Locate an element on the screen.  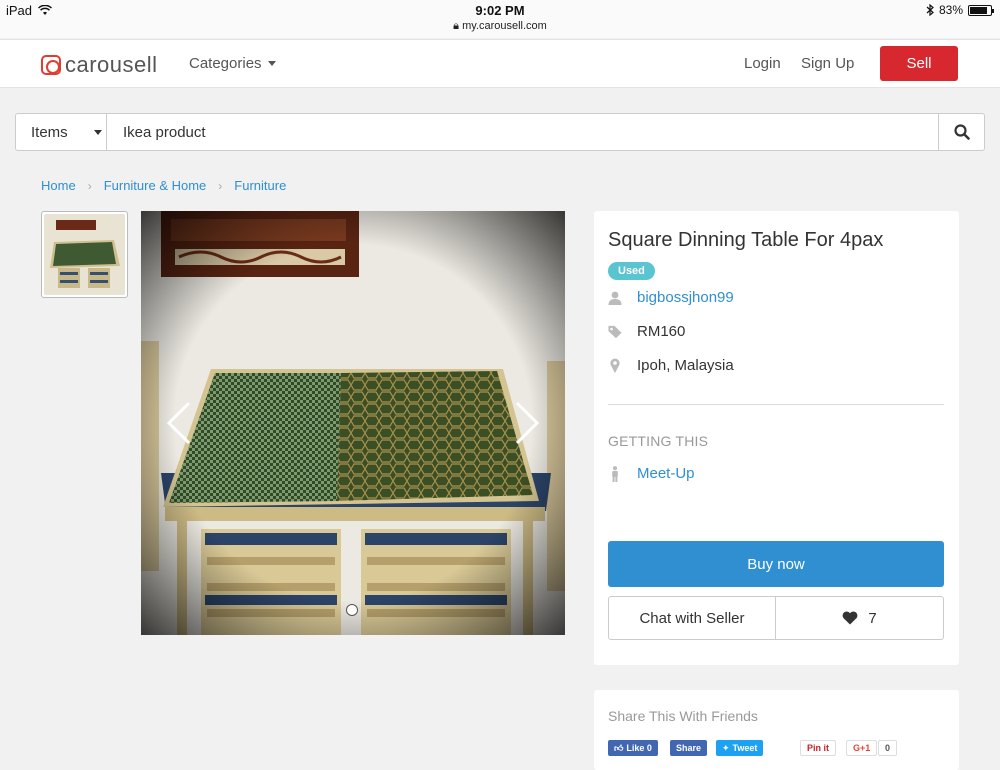
breadcrumb: Home › Furniture & Home › Furniture is located at coordinates (163, 185).